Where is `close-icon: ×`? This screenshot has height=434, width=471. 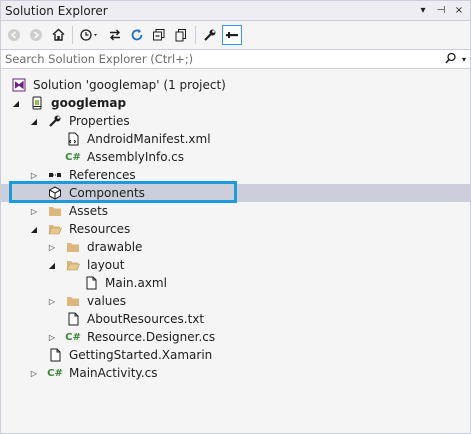
close-icon: × is located at coordinates (459, 10).